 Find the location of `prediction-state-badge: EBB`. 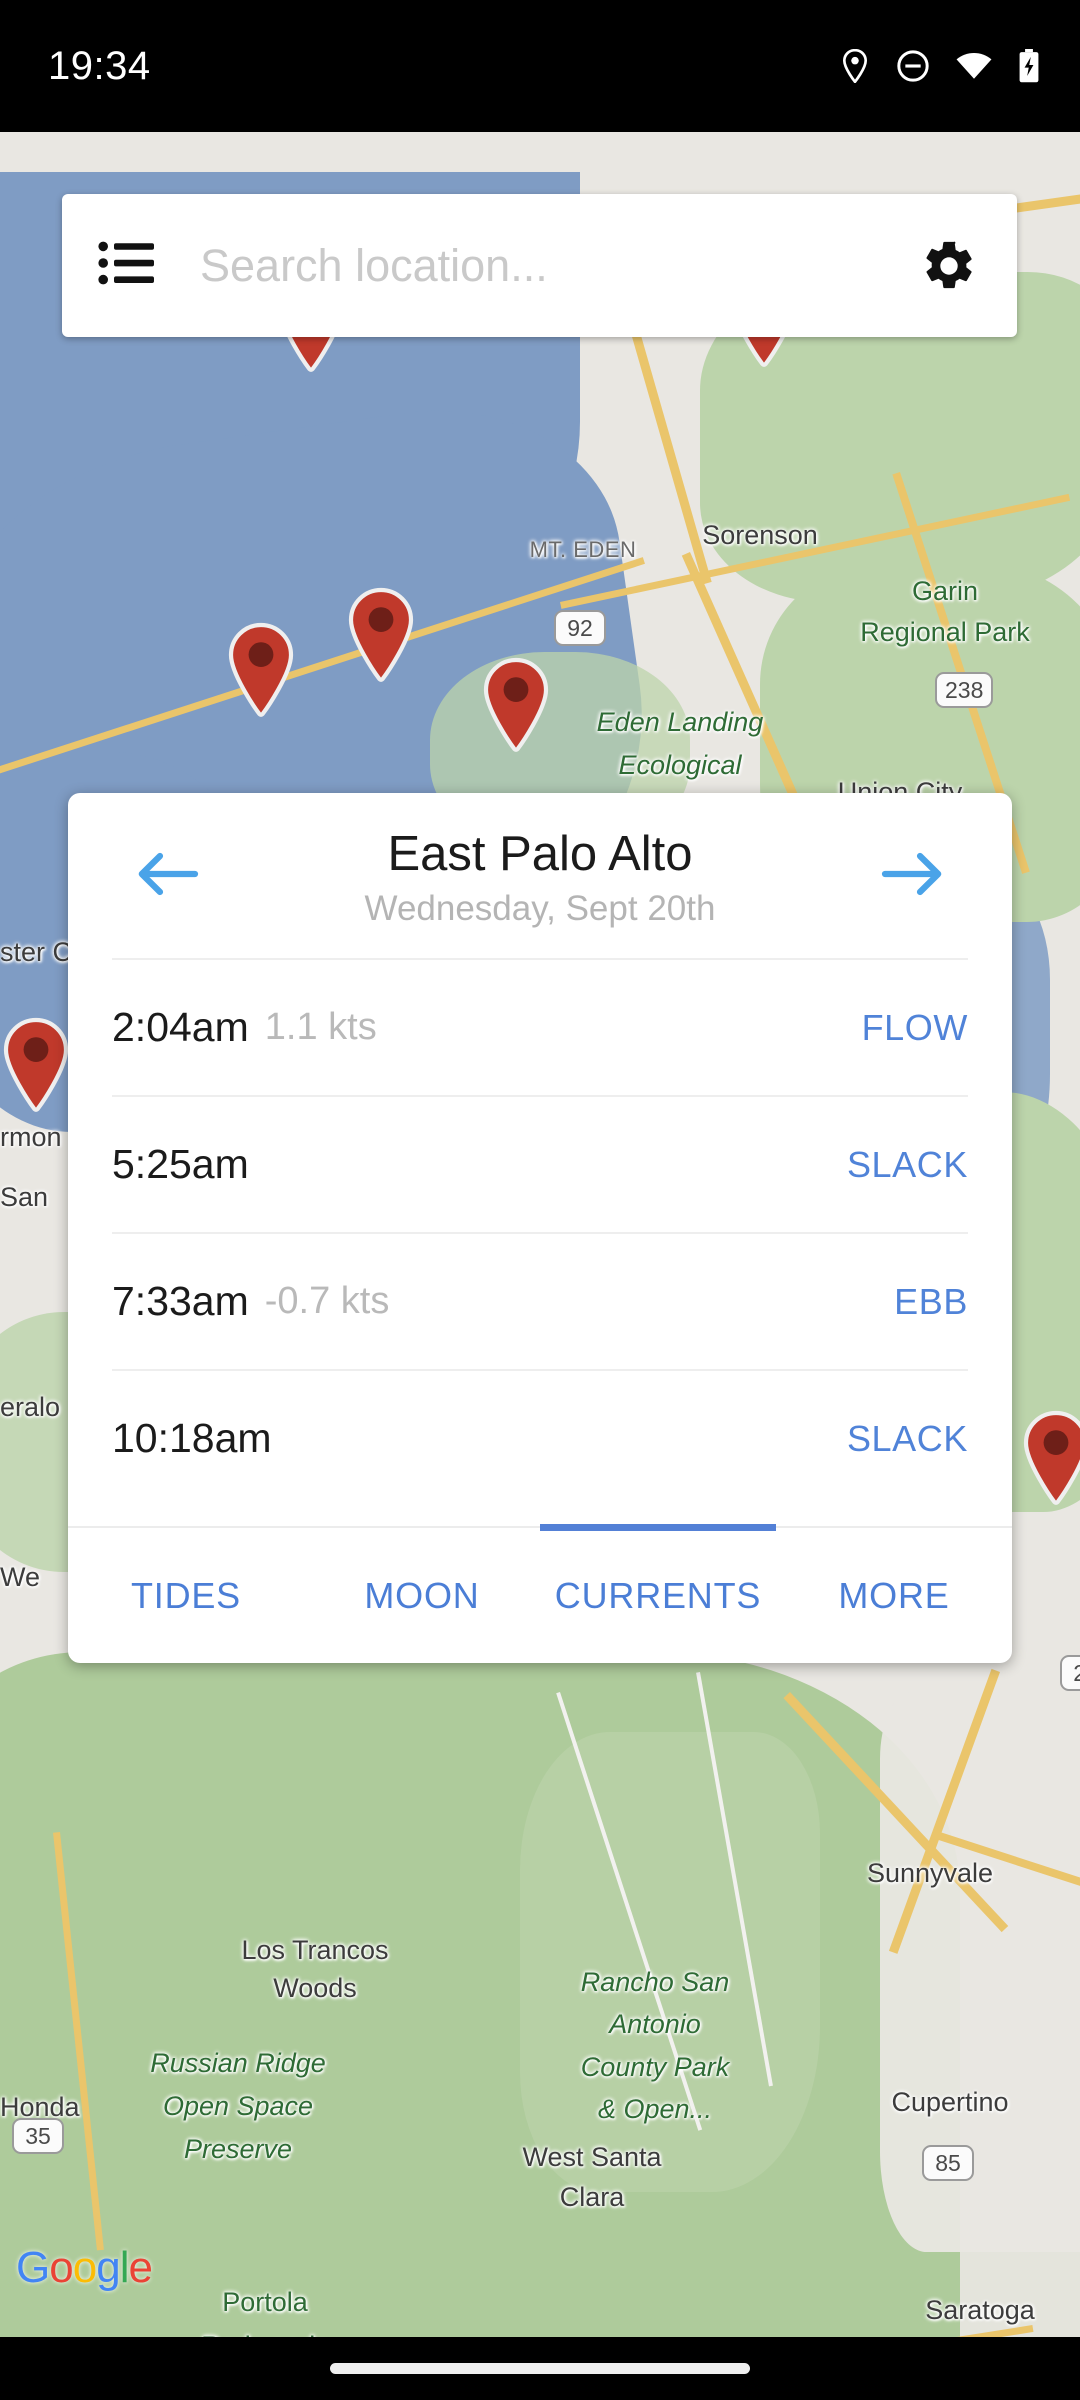

prediction-state-badge: EBB is located at coordinates (931, 1301).